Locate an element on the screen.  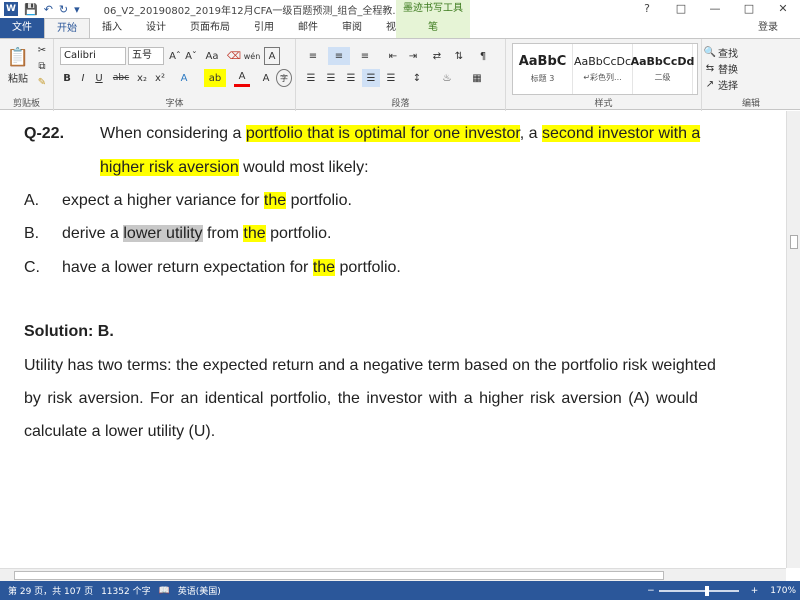
subscript-icon: x₂ is located at coordinates (142, 78).